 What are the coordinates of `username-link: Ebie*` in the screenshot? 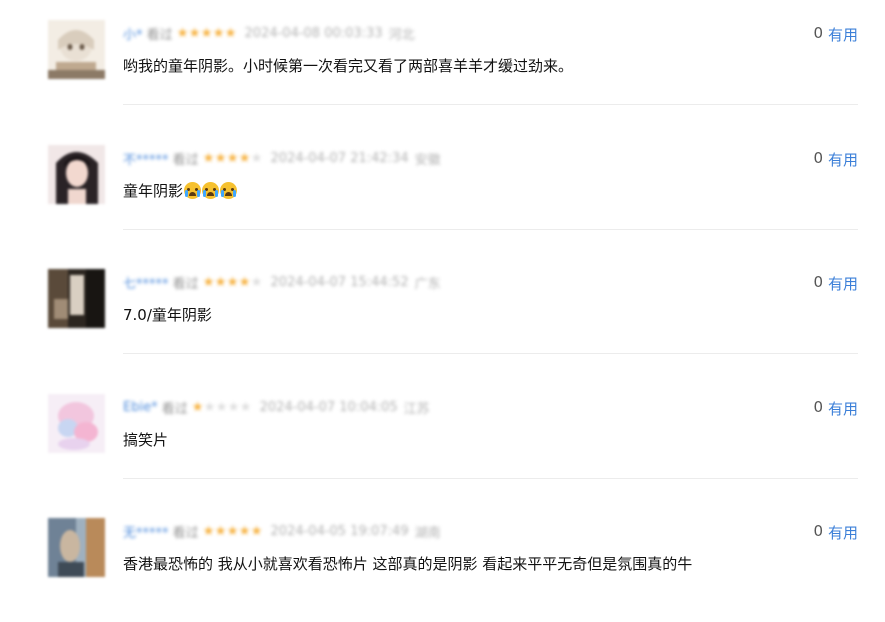 It's located at (140, 407).